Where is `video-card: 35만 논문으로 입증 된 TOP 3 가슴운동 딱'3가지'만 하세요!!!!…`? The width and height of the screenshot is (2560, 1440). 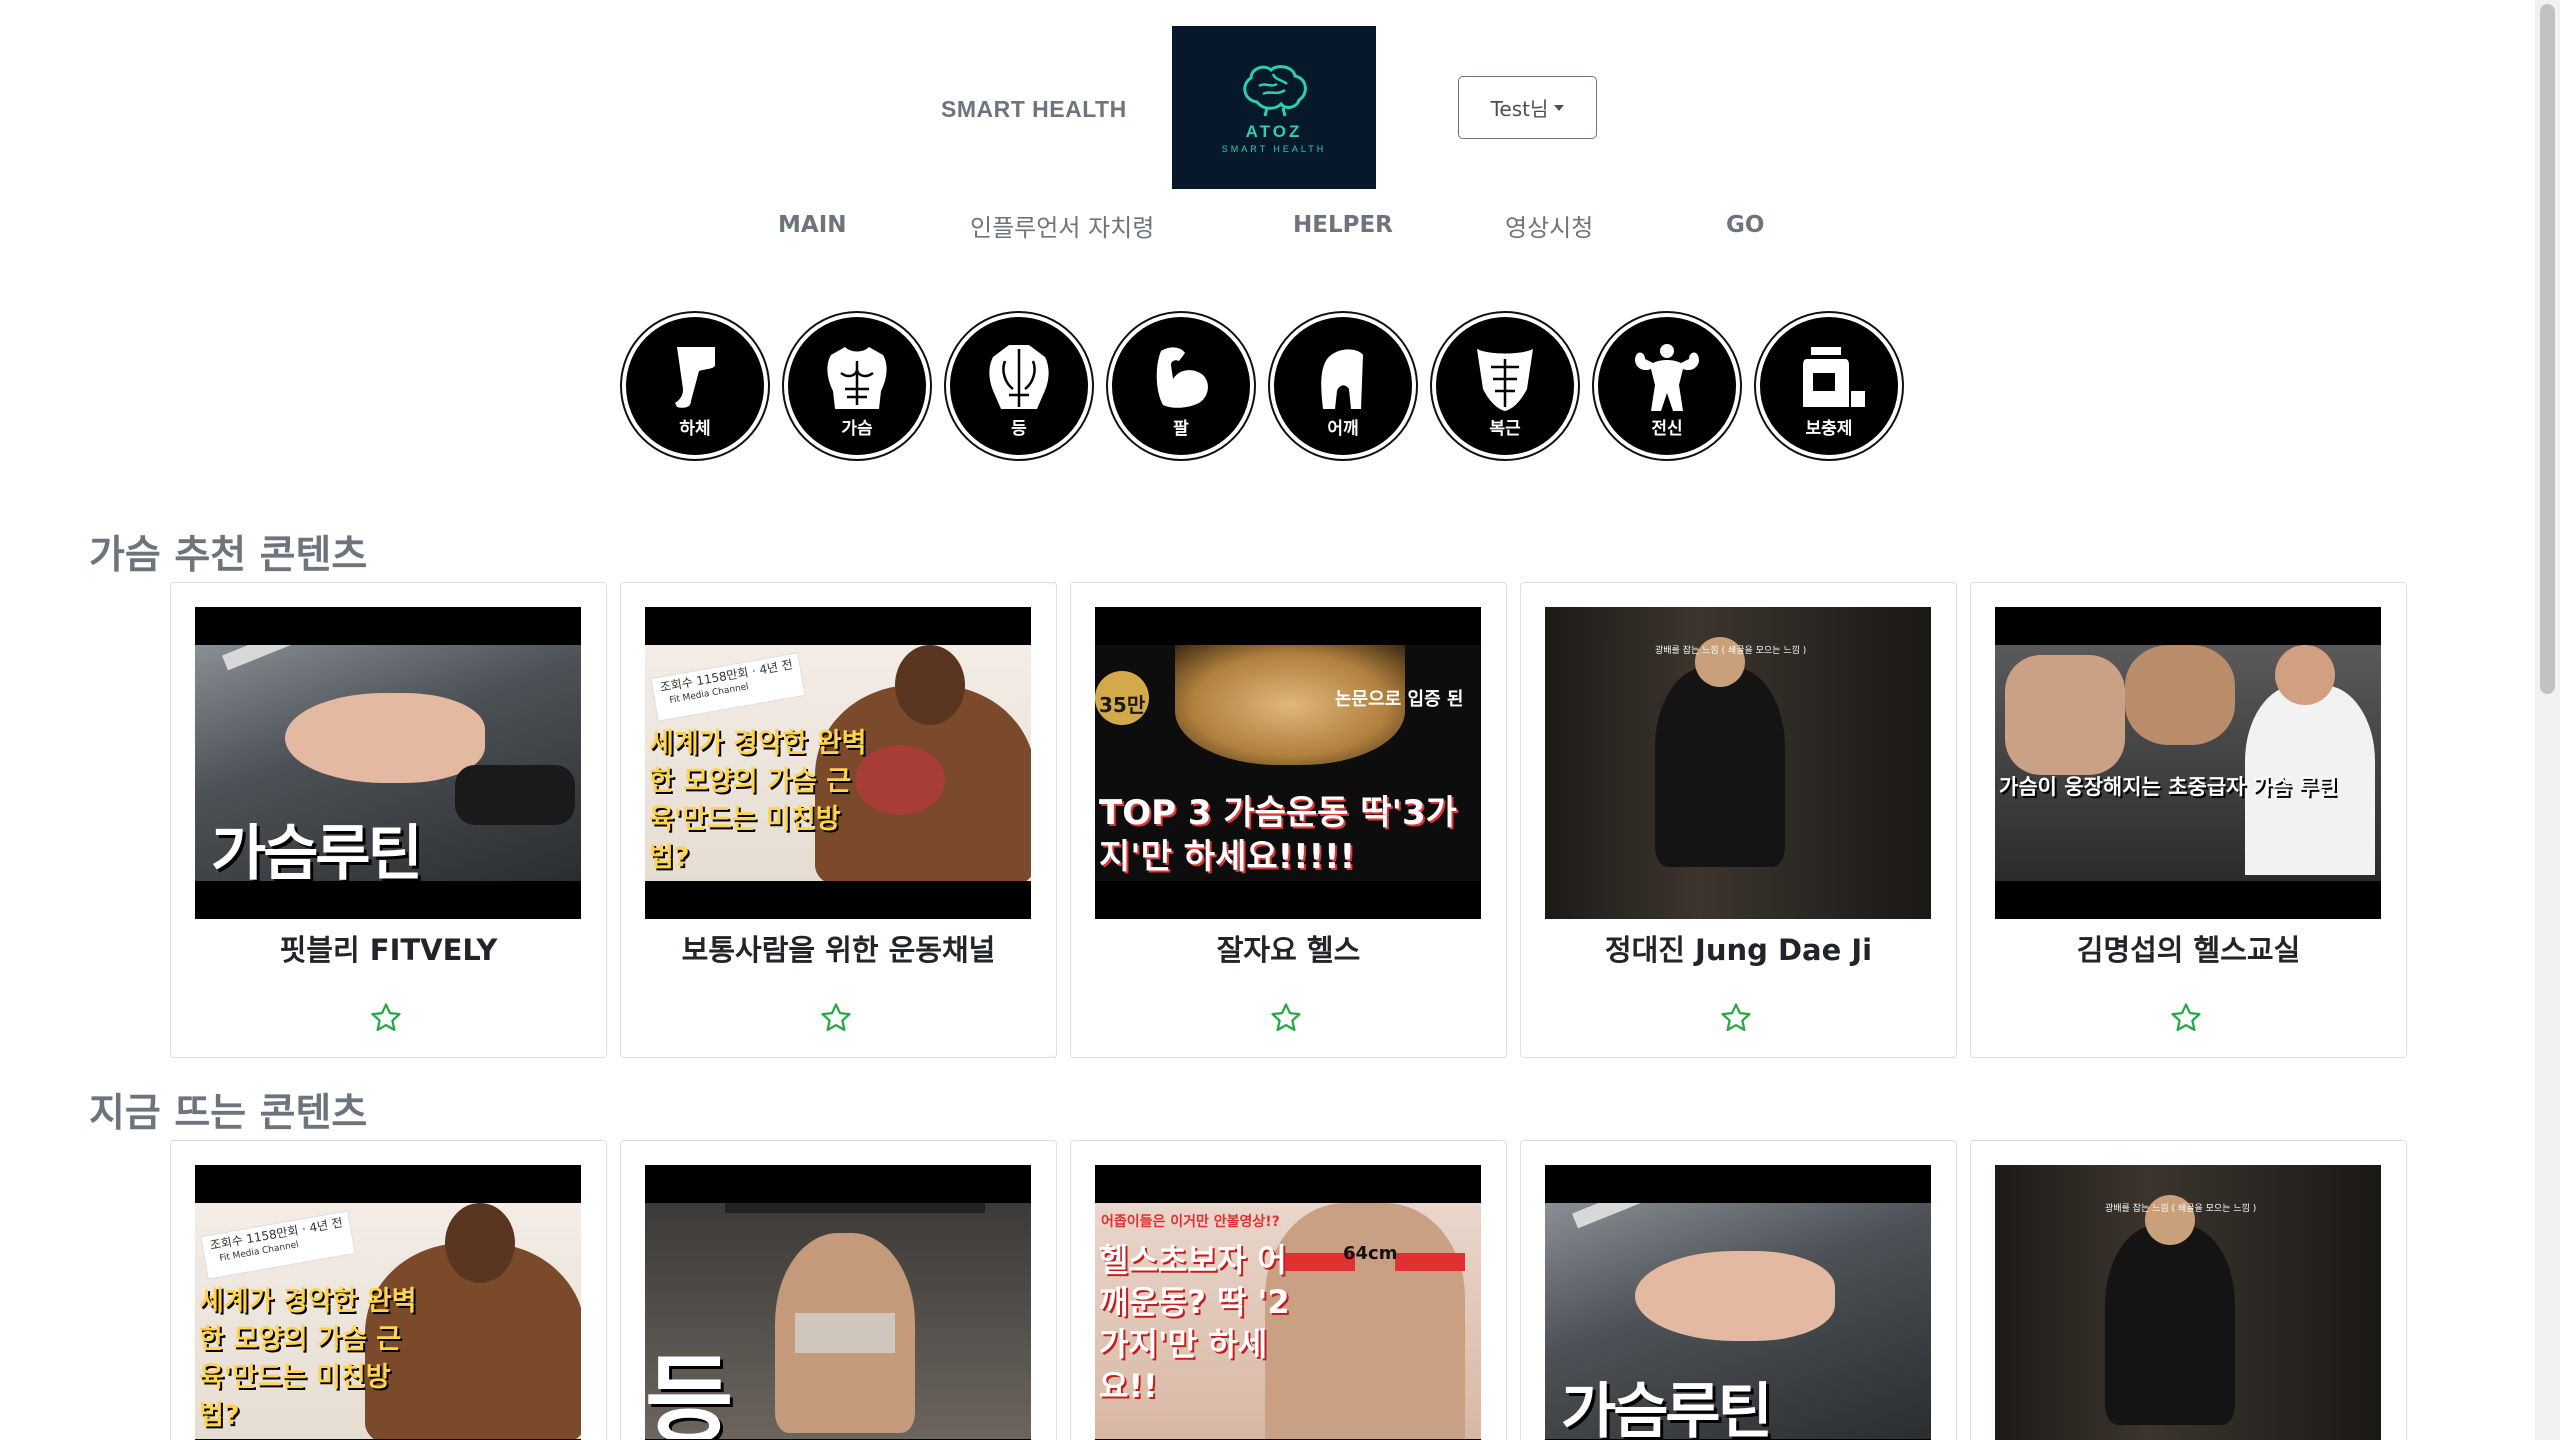
video-card: 35만 논문으로 입증 된 TOP 3 가슴운동 딱'3가지'만 하세요!!!!… is located at coordinates (1288, 820).